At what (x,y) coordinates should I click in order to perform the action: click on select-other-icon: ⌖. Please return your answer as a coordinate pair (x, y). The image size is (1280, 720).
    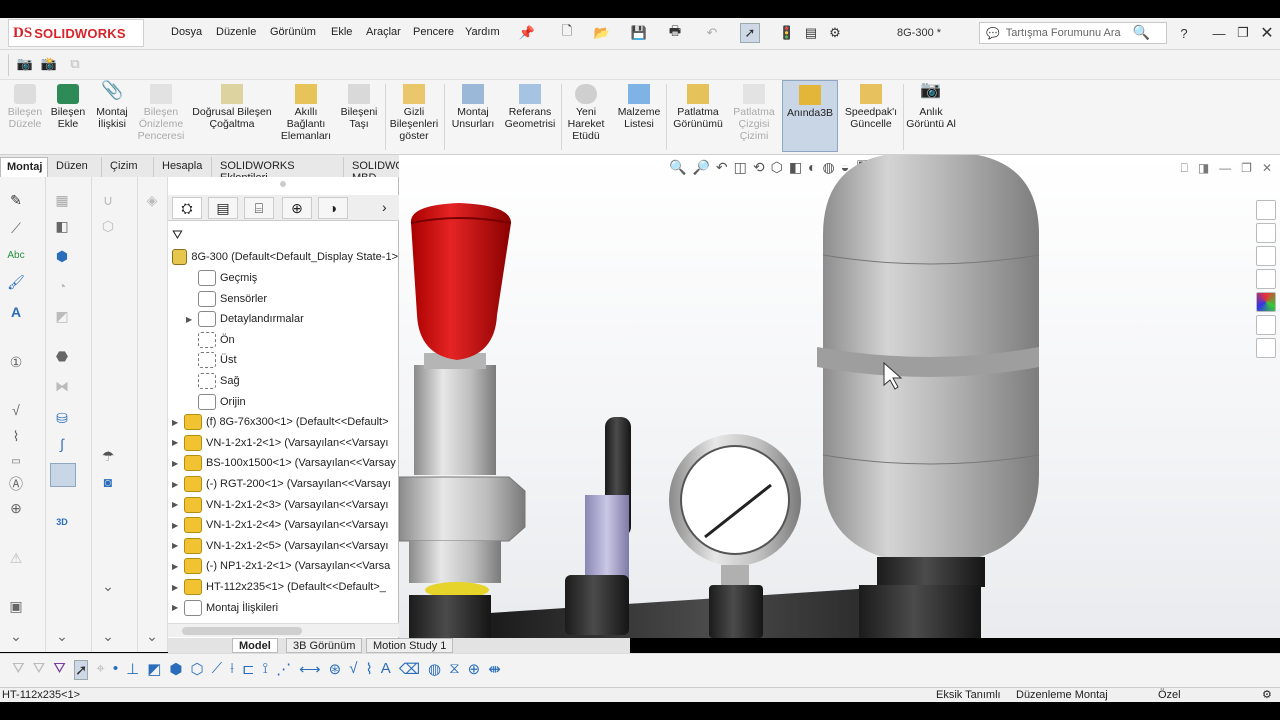
    Looking at the image, I should click on (100, 670).